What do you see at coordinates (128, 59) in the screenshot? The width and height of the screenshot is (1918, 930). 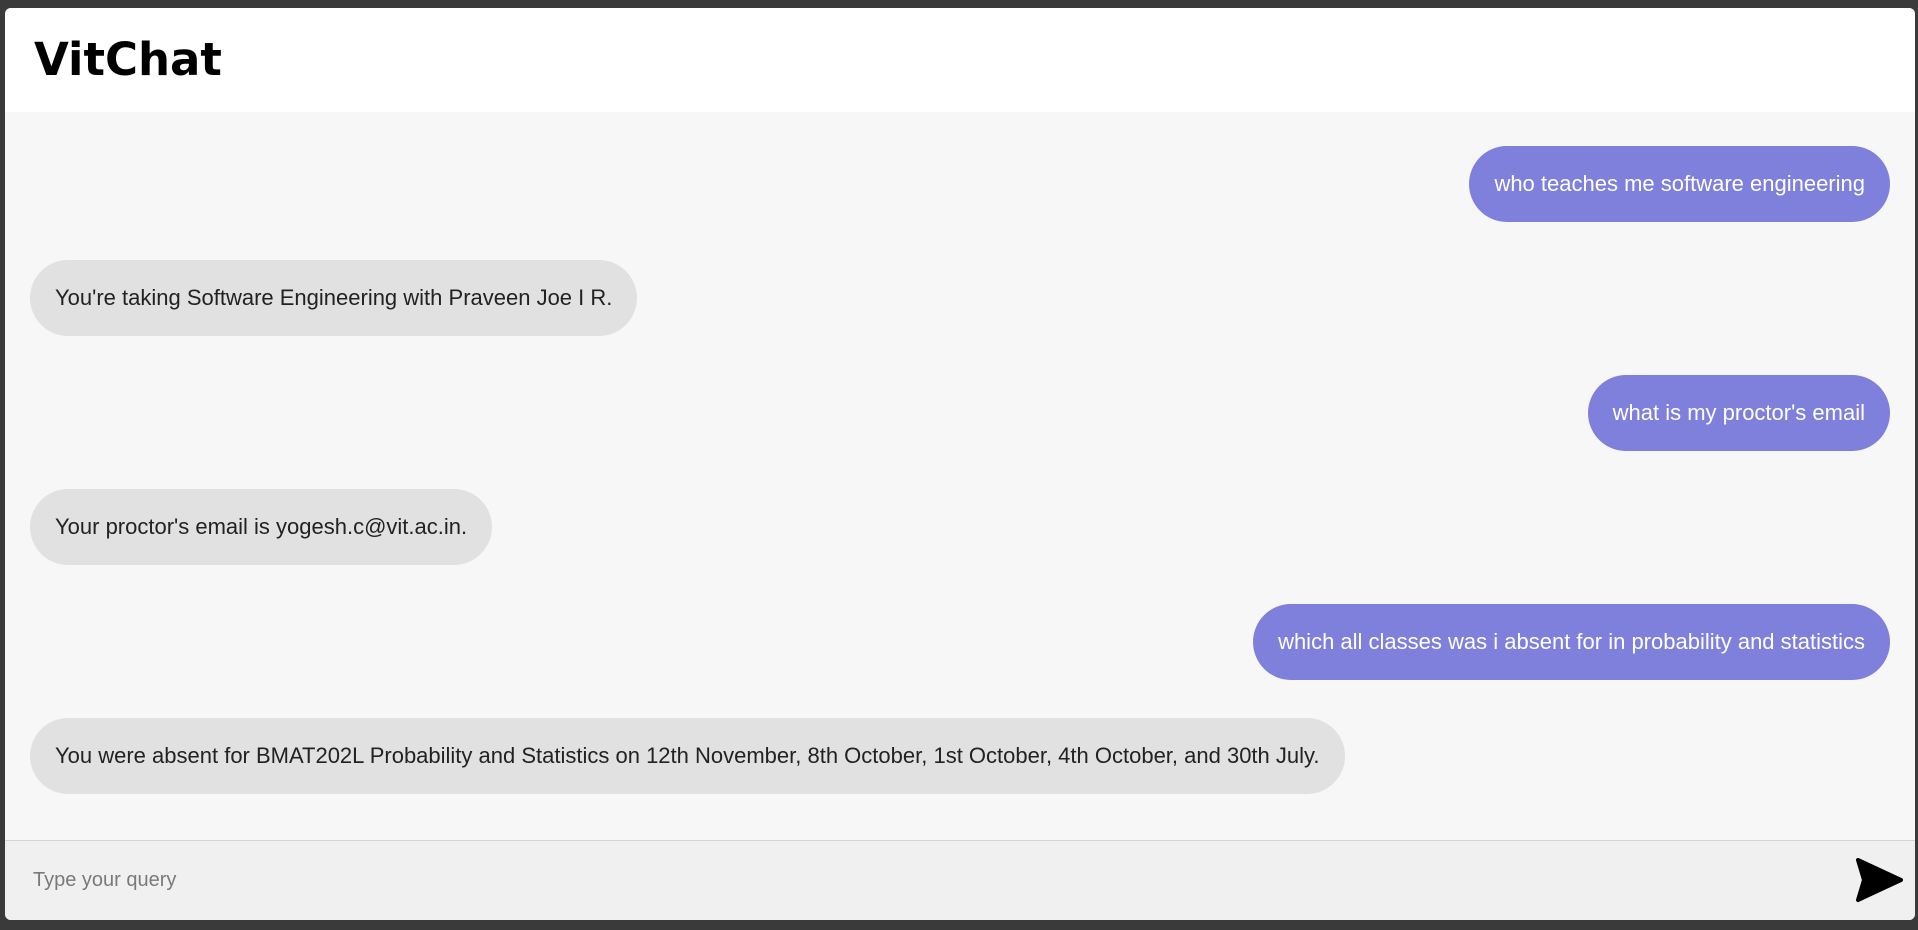 I see `app-title: VitChat` at bounding box center [128, 59].